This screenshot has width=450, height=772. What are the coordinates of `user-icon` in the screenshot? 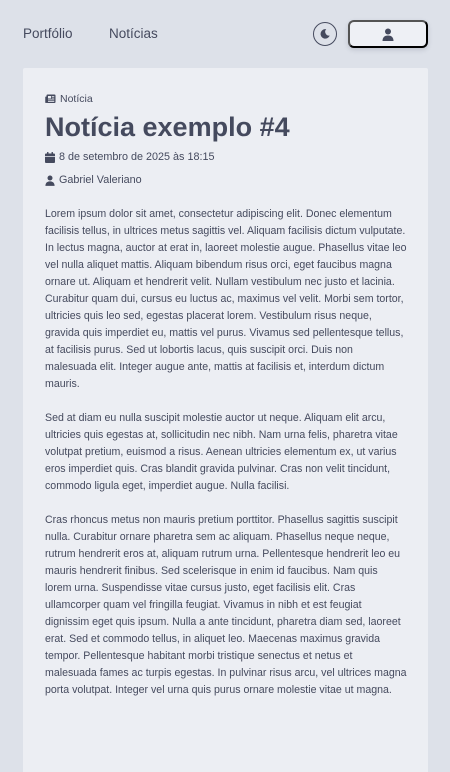 It's located at (388, 34).